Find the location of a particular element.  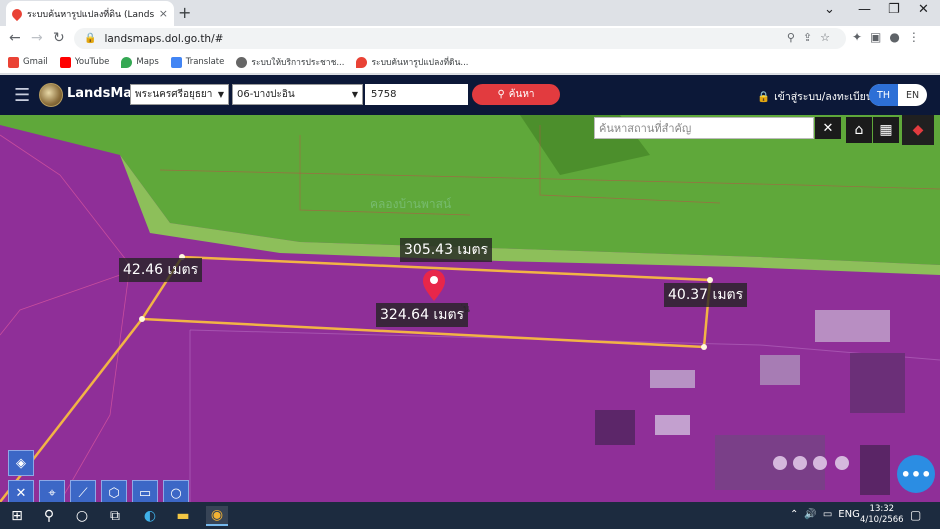

layers-icon: ◆ is located at coordinates (918, 130).